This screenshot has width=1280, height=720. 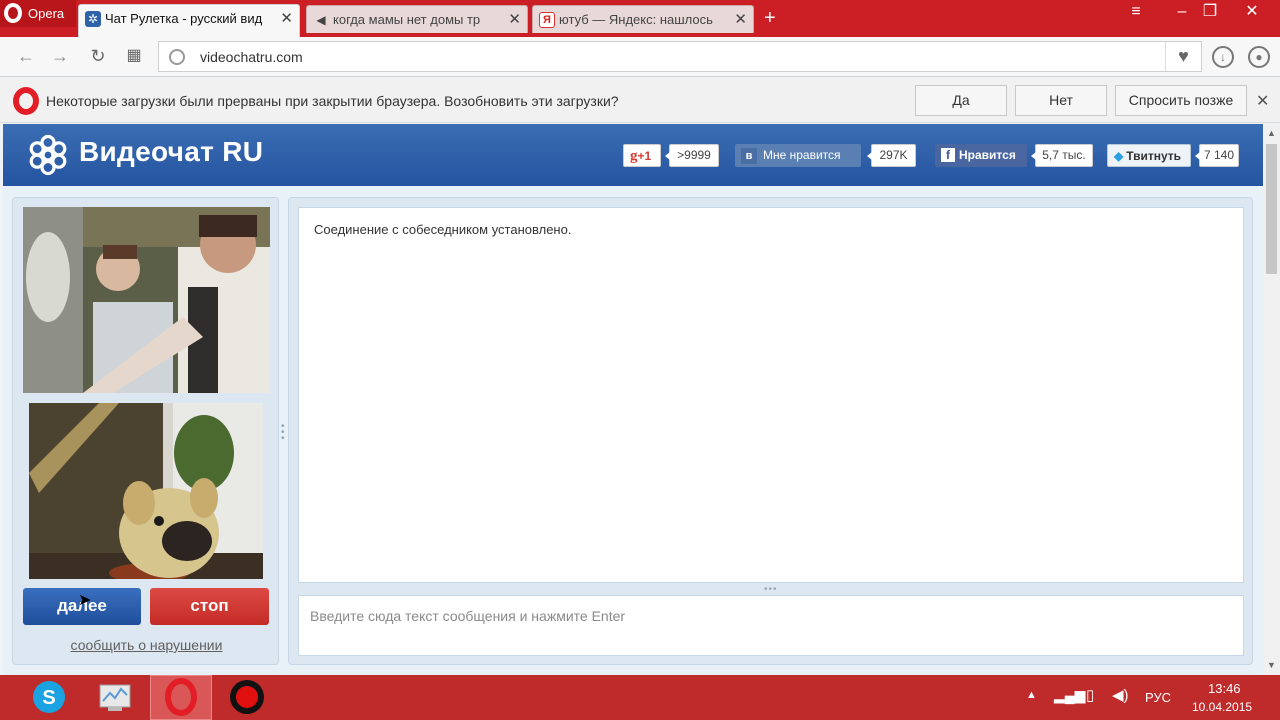 I want to click on vk-icon: в, so click(x=749, y=156).